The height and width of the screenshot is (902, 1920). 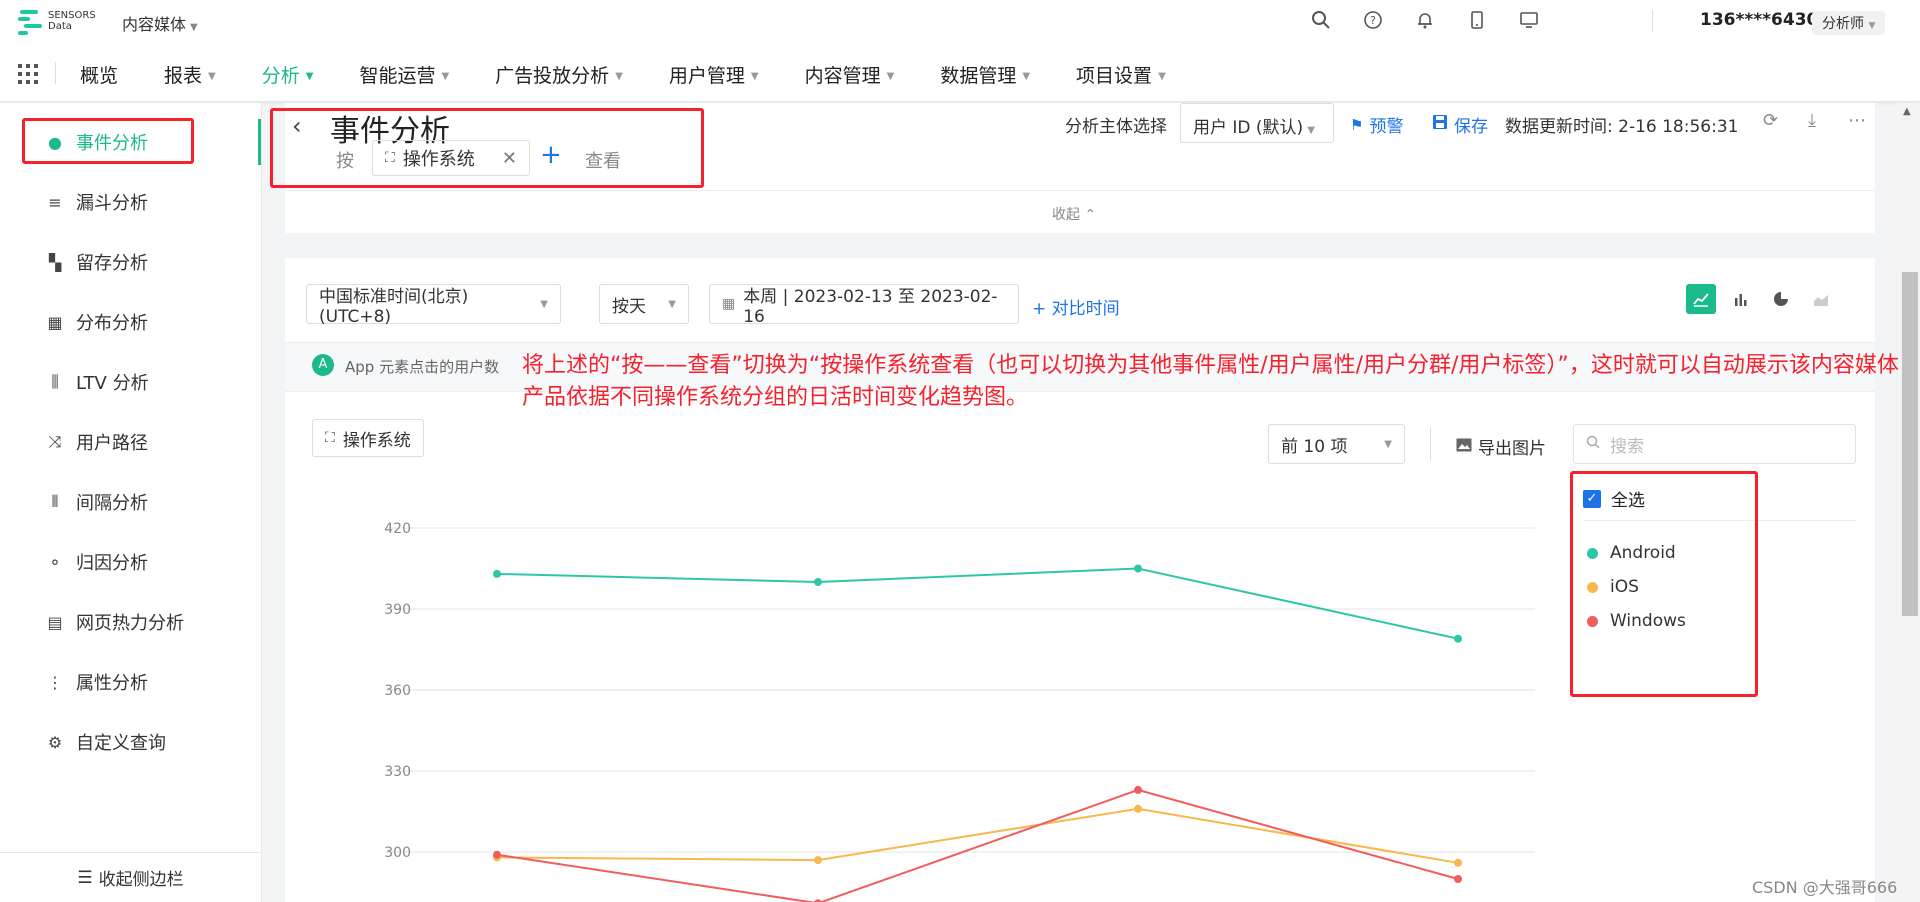 What do you see at coordinates (96, 382) in the screenshot?
I see `sidebar-item-4: ⫼ LTV 分析` at bounding box center [96, 382].